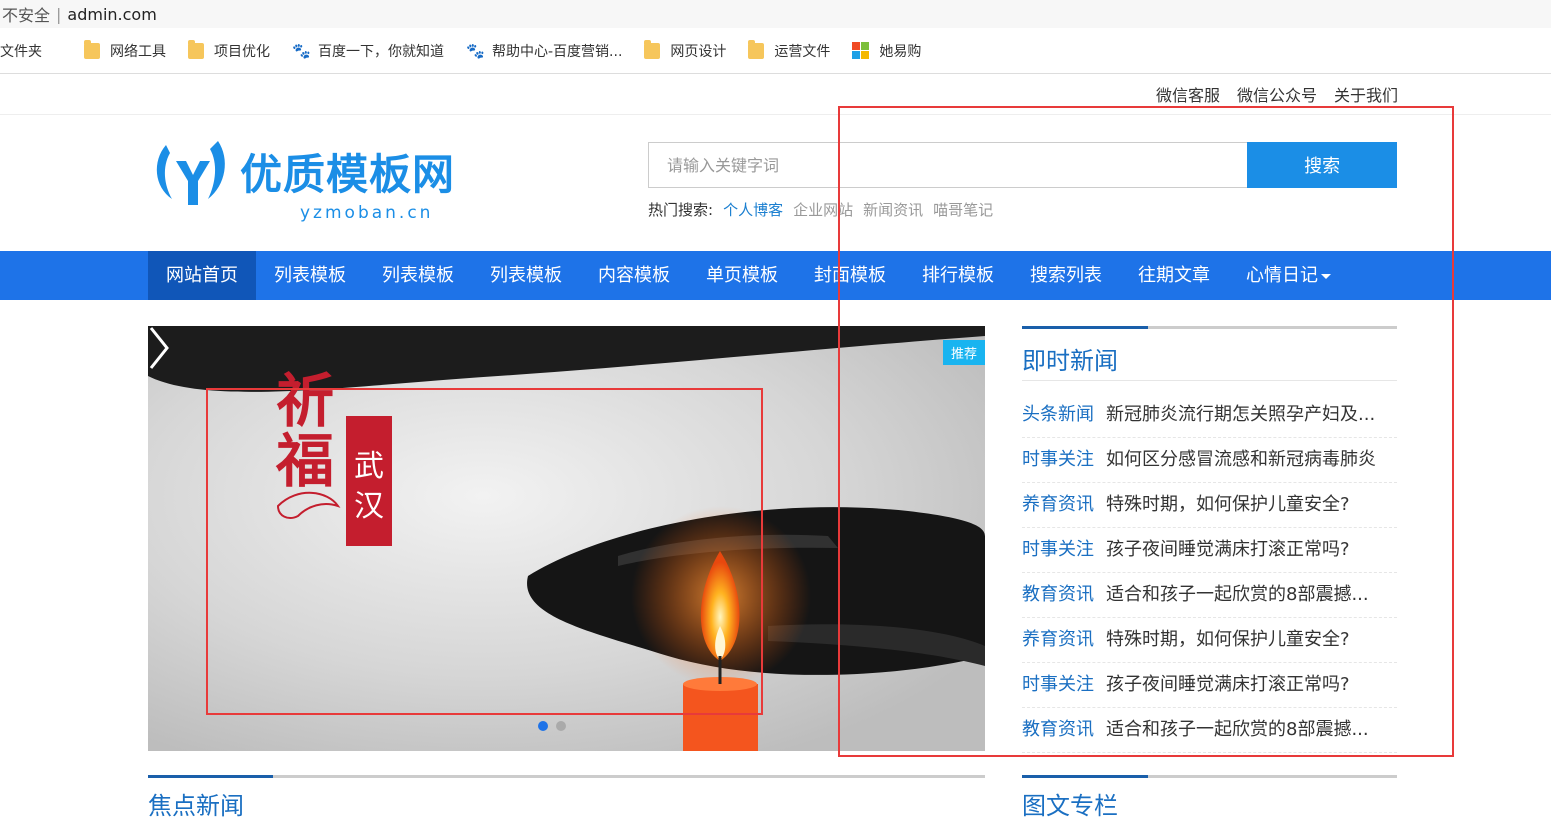 This screenshot has height=821, width=1551. Describe the element at coordinates (681, 210) in the screenshot. I see `hot-search-label: 热门搜索:` at that location.